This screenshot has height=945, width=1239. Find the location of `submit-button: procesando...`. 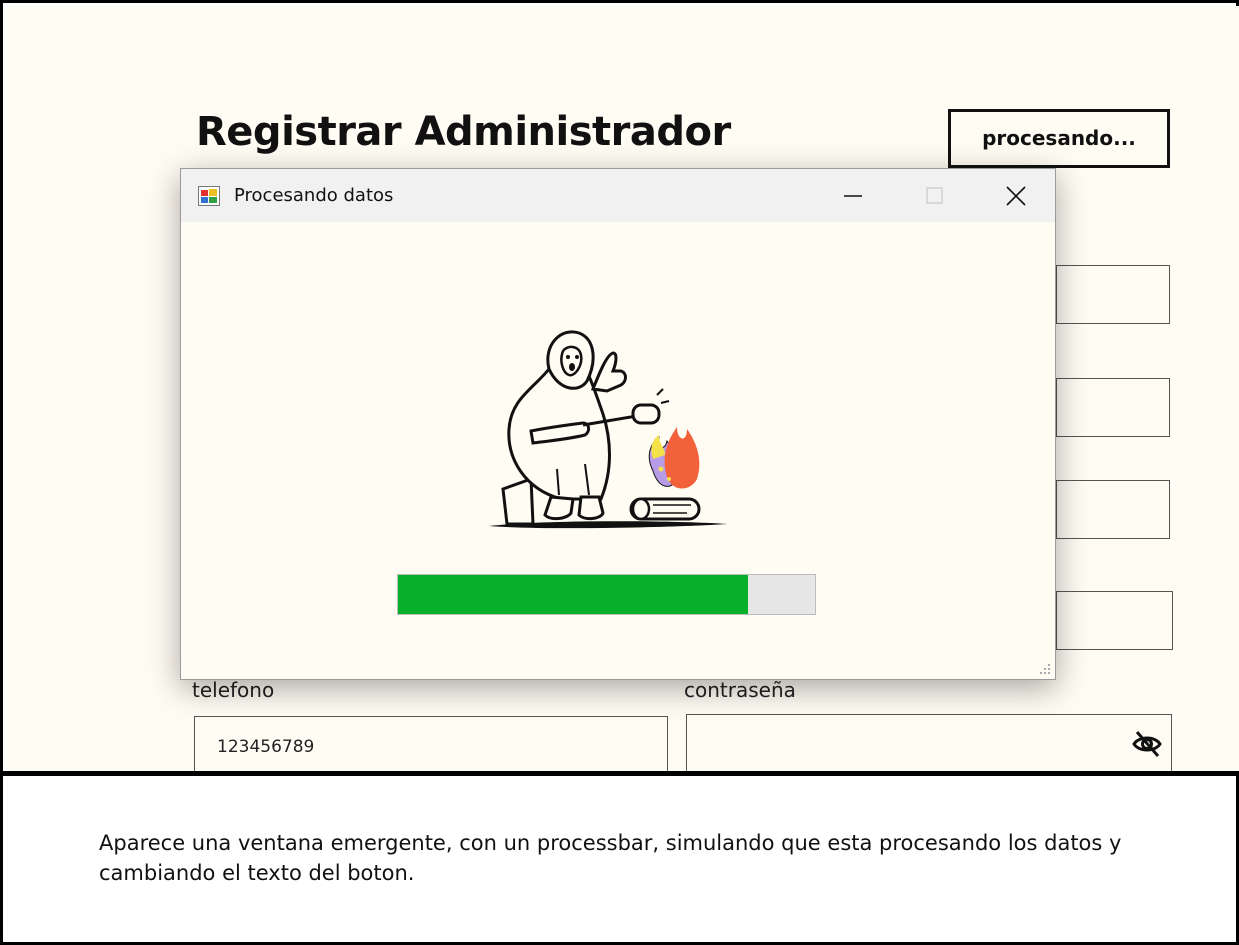

submit-button: procesando... is located at coordinates (1059, 138).